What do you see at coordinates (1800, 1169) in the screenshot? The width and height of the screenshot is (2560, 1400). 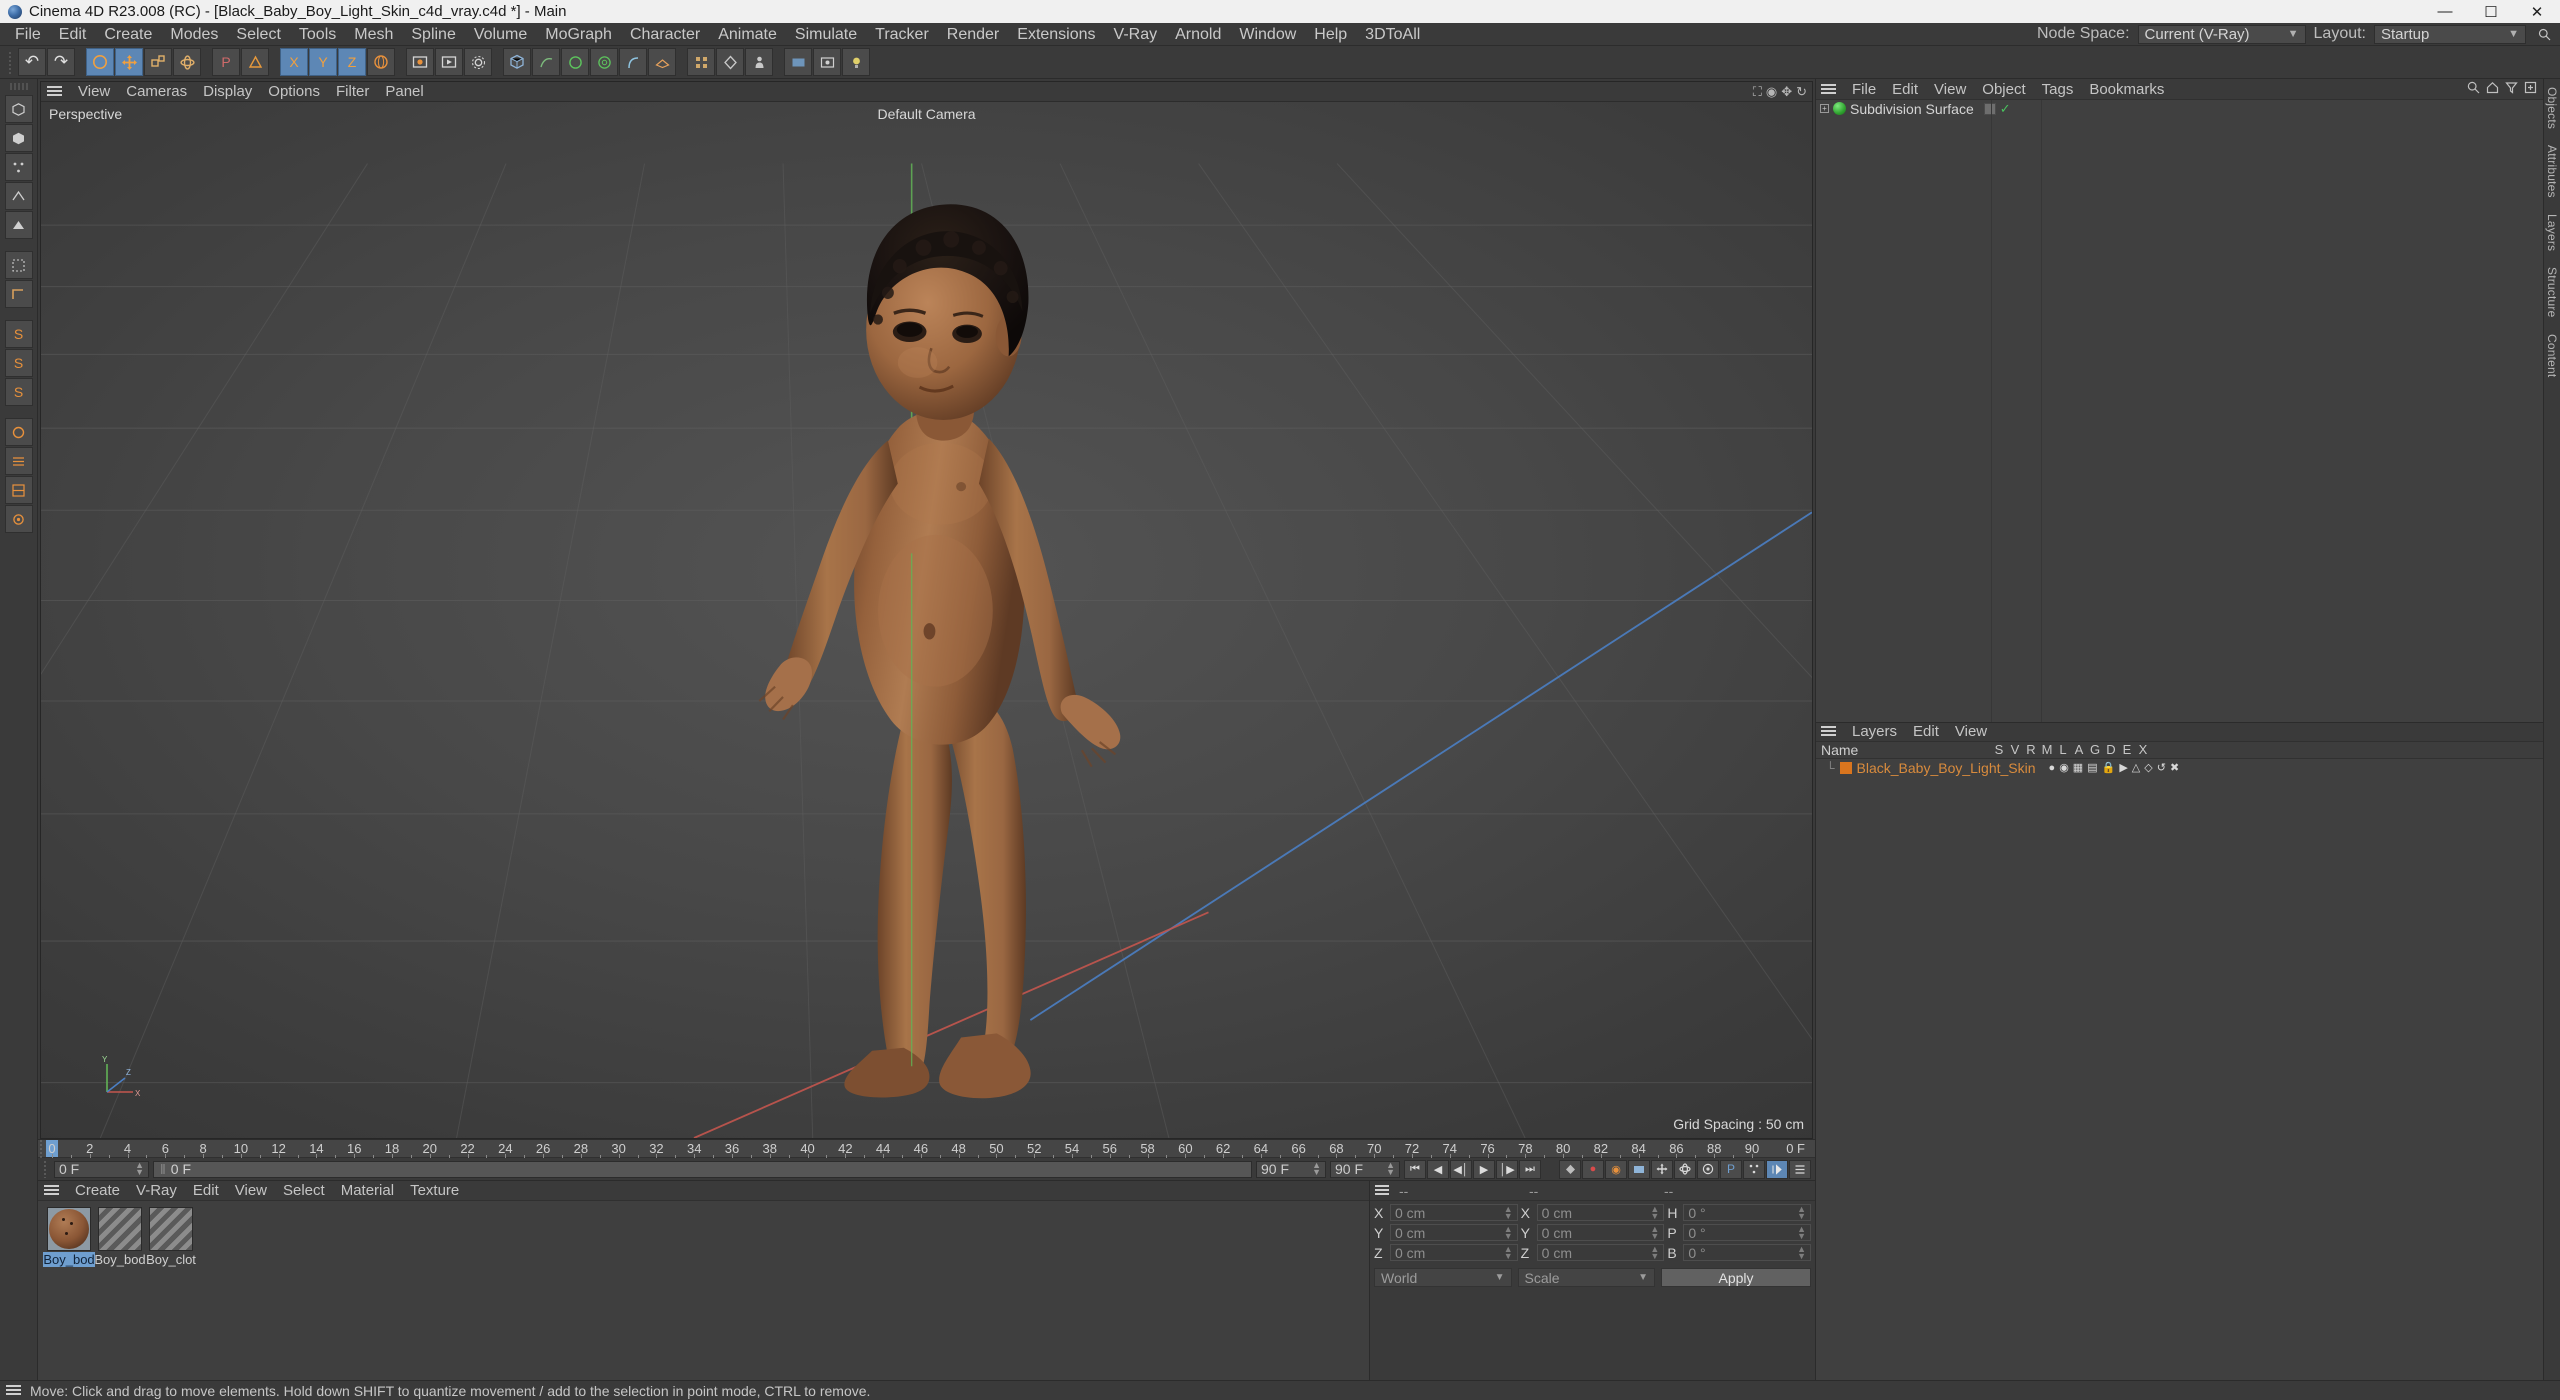 I see `timeline-settings-button` at bounding box center [1800, 1169].